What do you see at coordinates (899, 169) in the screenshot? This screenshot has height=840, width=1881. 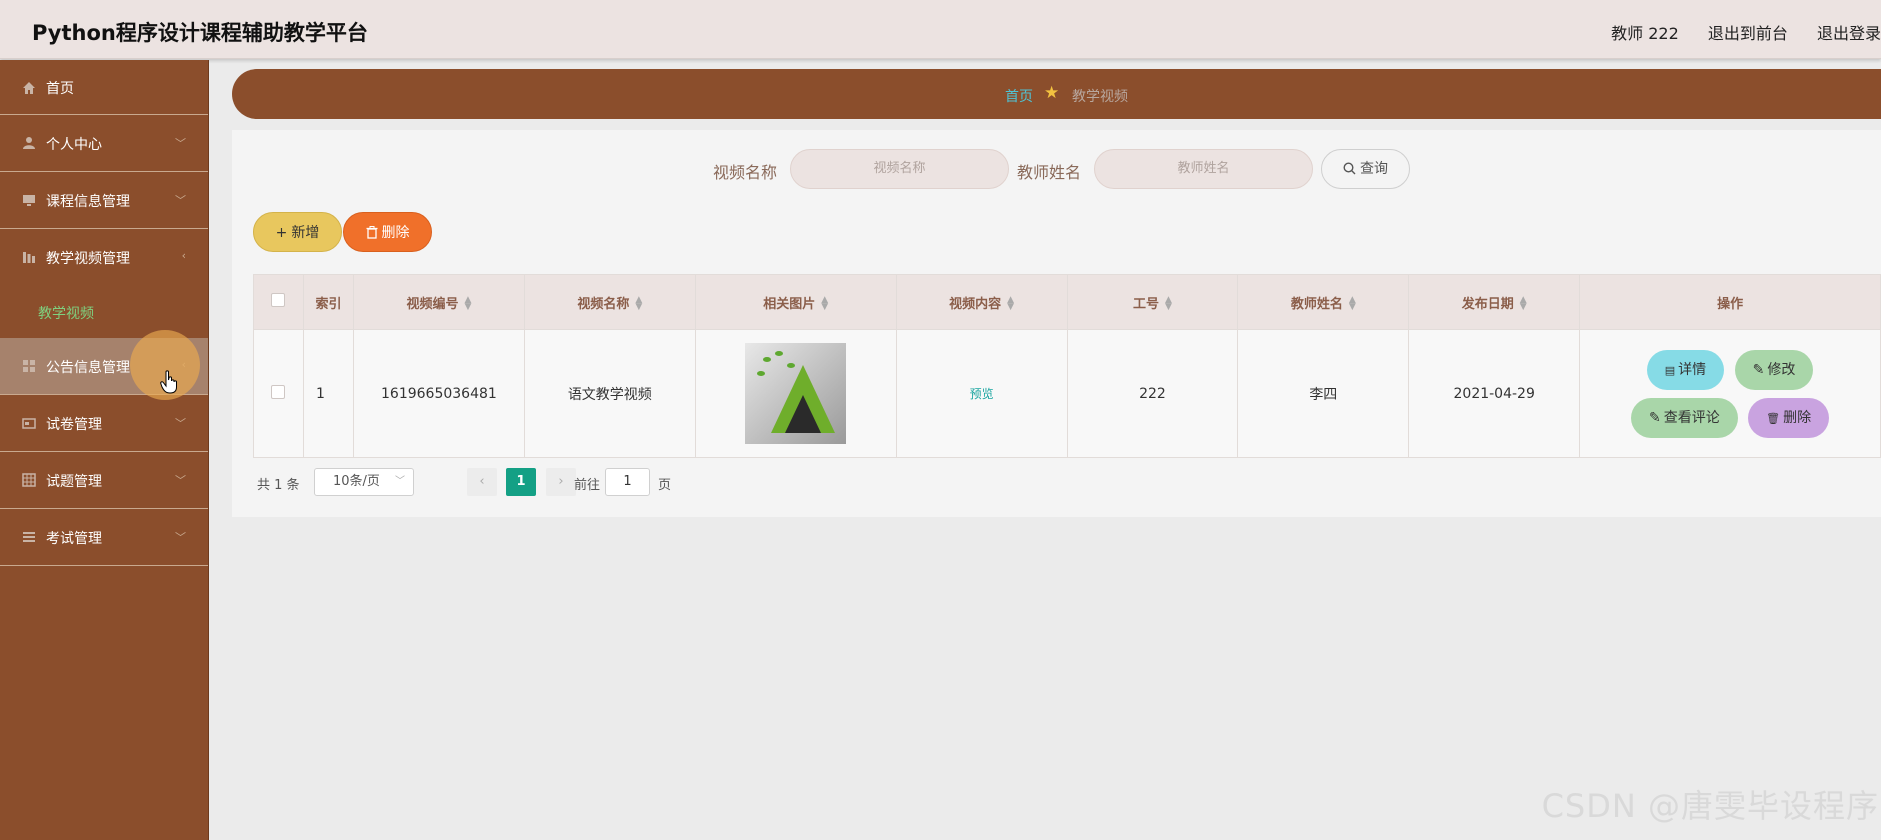 I see `video-name-input: 视频名称` at bounding box center [899, 169].